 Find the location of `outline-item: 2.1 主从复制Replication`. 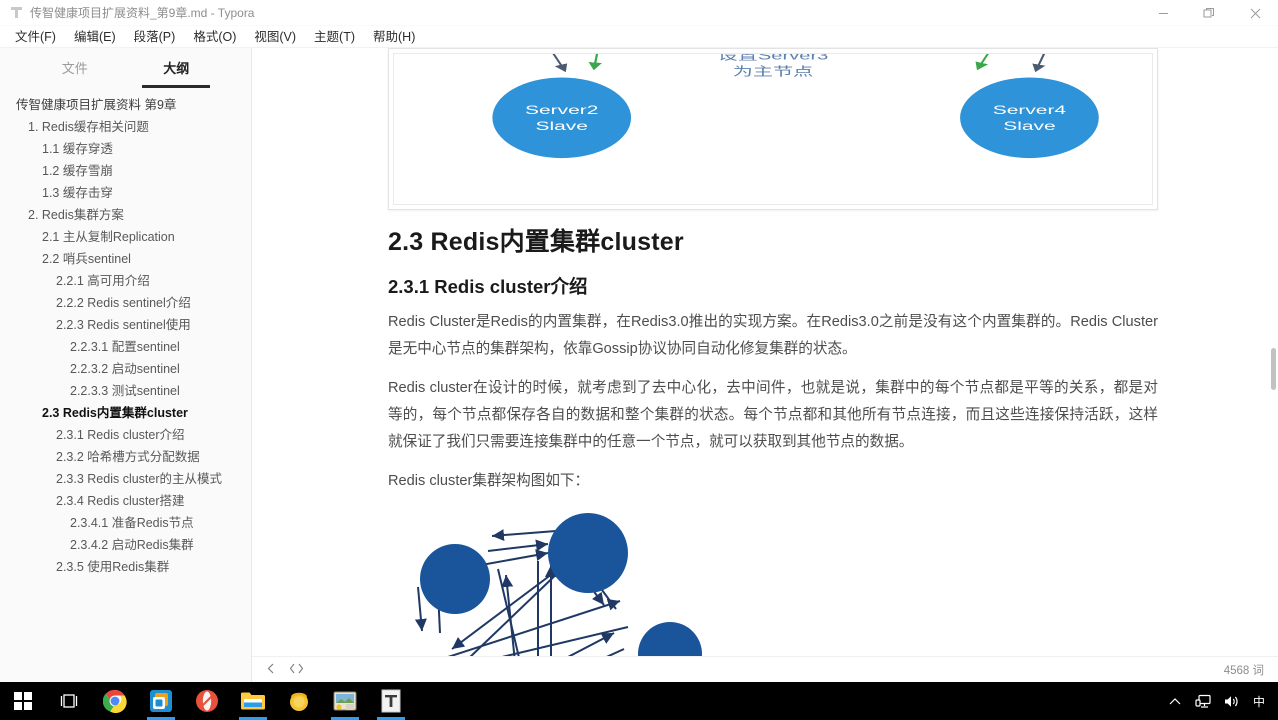

outline-item: 2.1 主从复制Replication is located at coordinates (125, 237).